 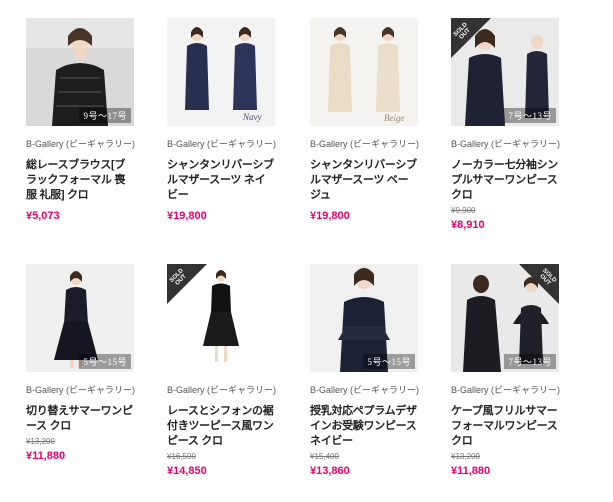 I want to click on svg-text: Navy, so click(x=252, y=117).